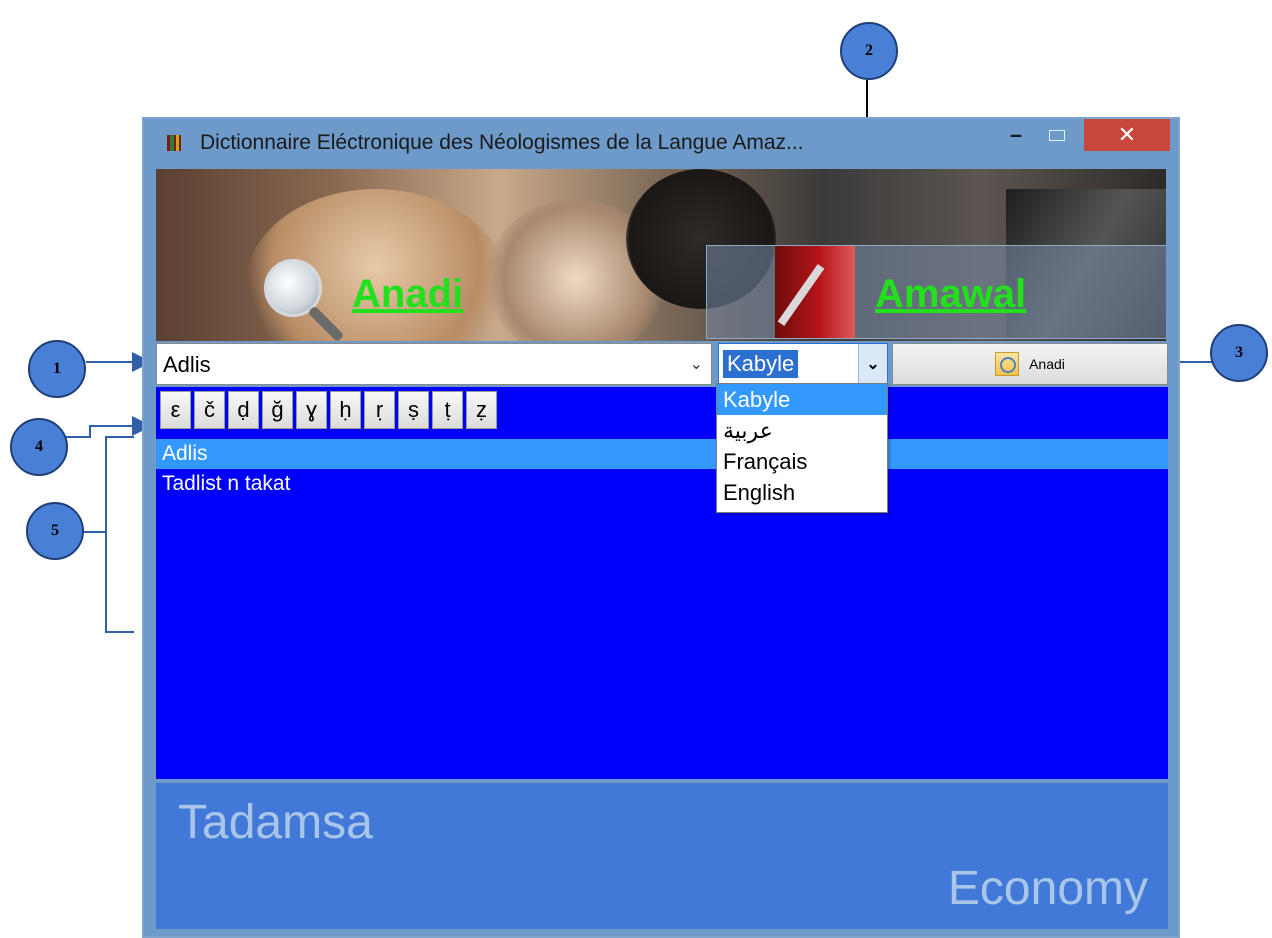  I want to click on char-key-r-dot: ṛ, so click(379, 410).